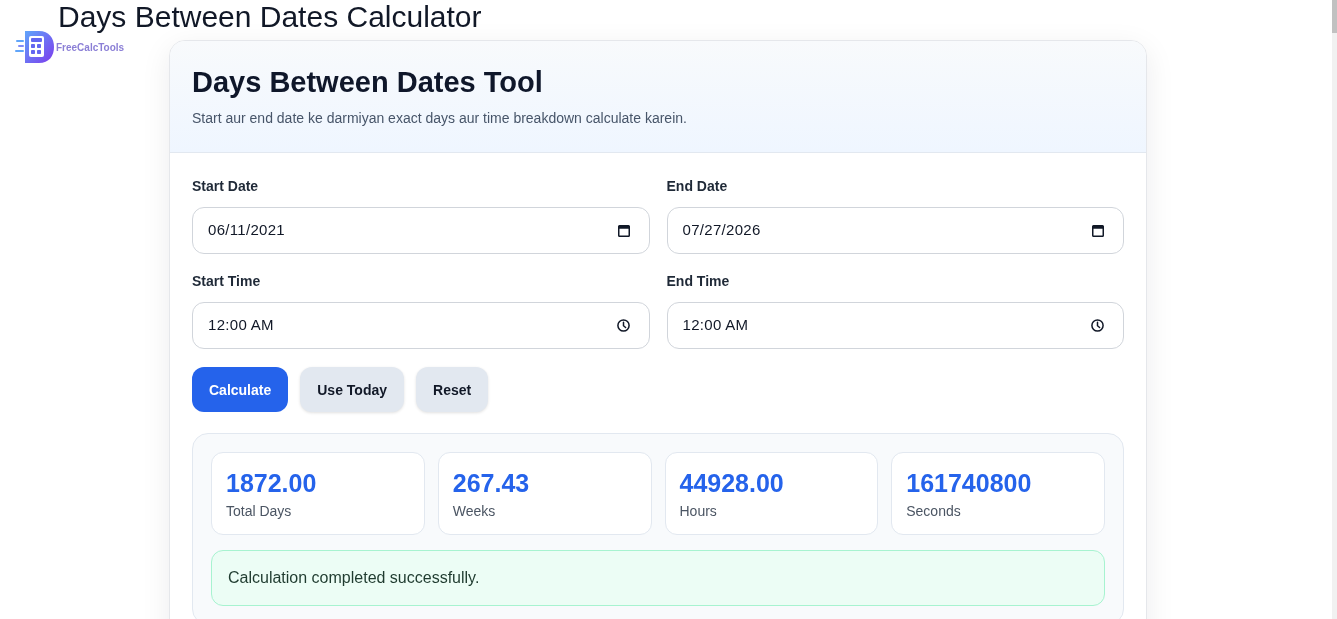  What do you see at coordinates (452, 389) in the screenshot?
I see `secondary-button: Reset` at bounding box center [452, 389].